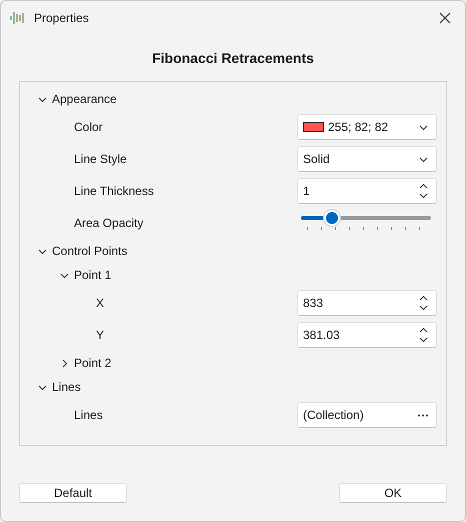 This screenshot has height=522, width=466. I want to click on property-label: Y, so click(100, 335).